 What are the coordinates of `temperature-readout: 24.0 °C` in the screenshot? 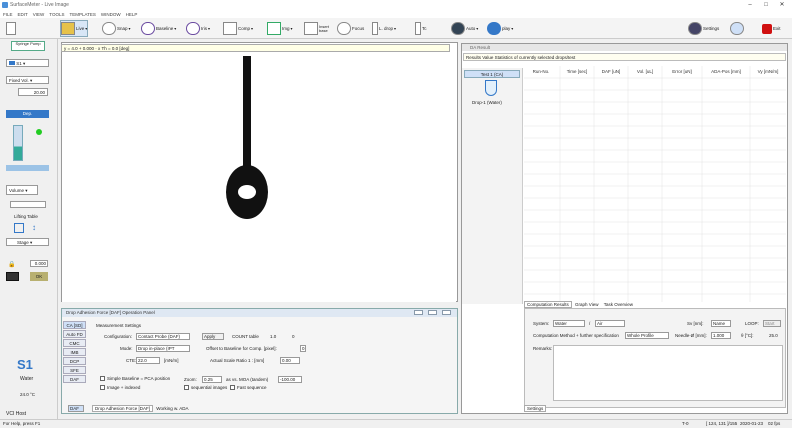 It's located at (28, 394).